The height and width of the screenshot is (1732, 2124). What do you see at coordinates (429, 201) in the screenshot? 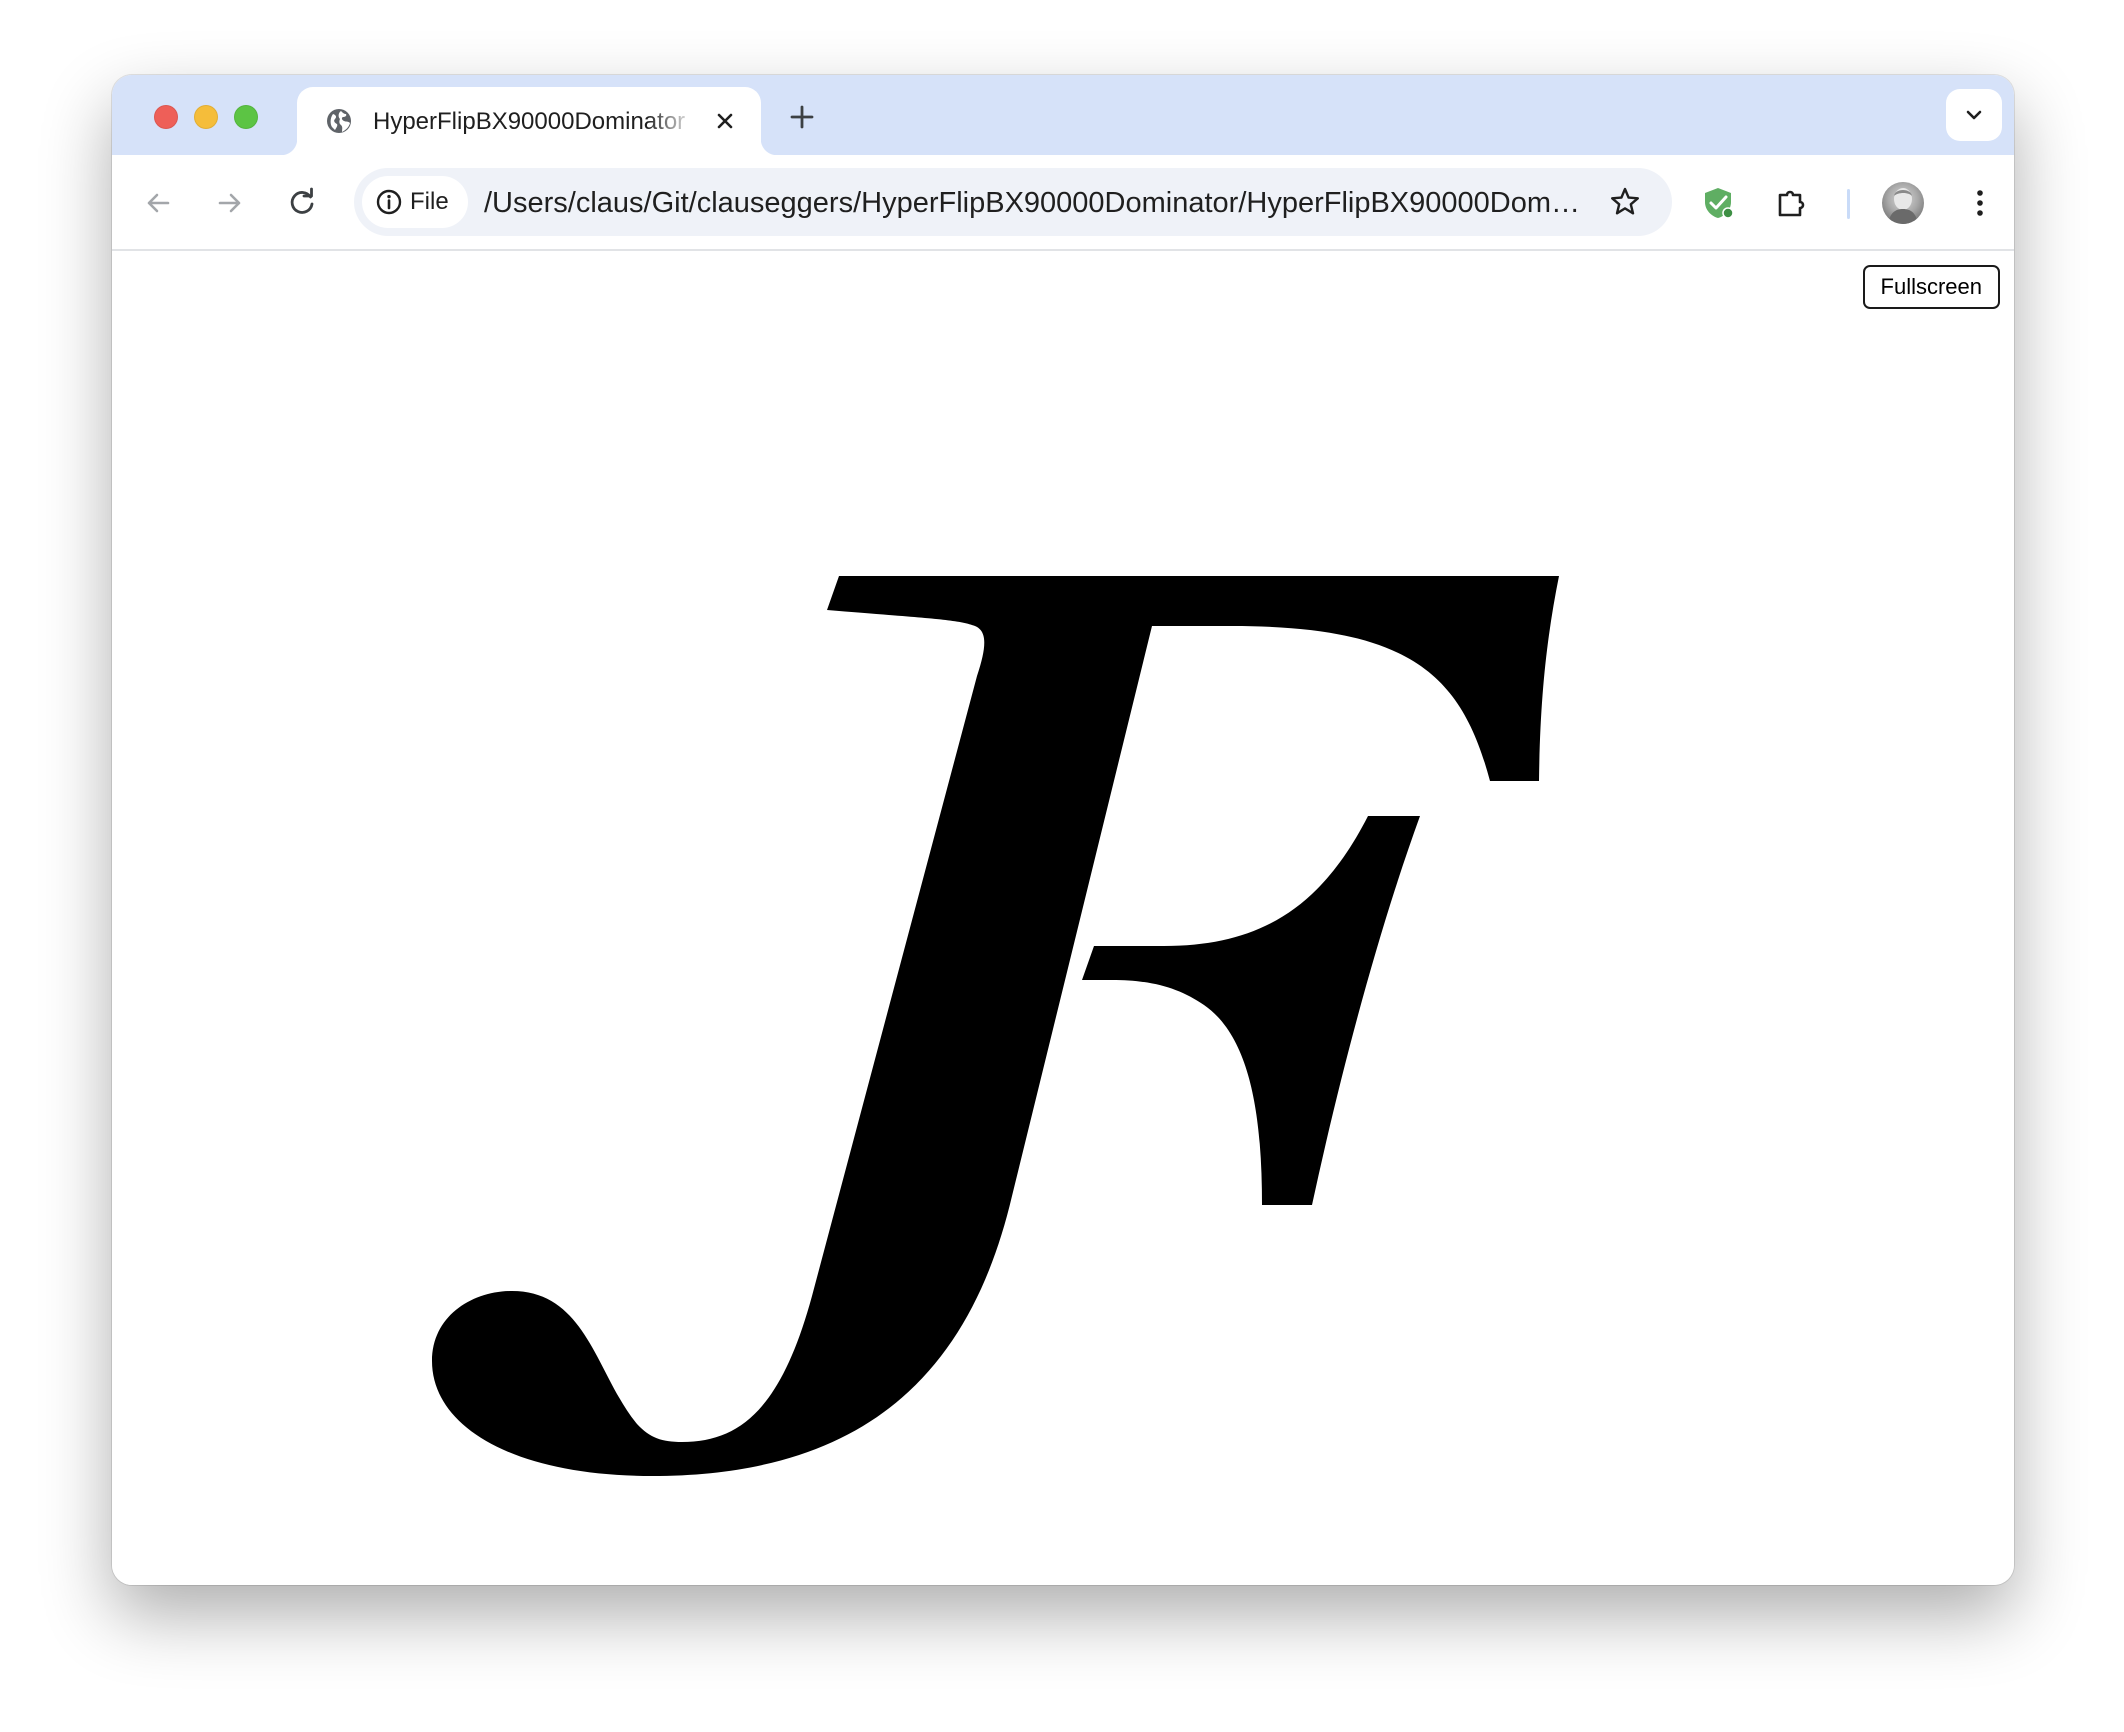
I see `chip-label: File` at bounding box center [429, 201].